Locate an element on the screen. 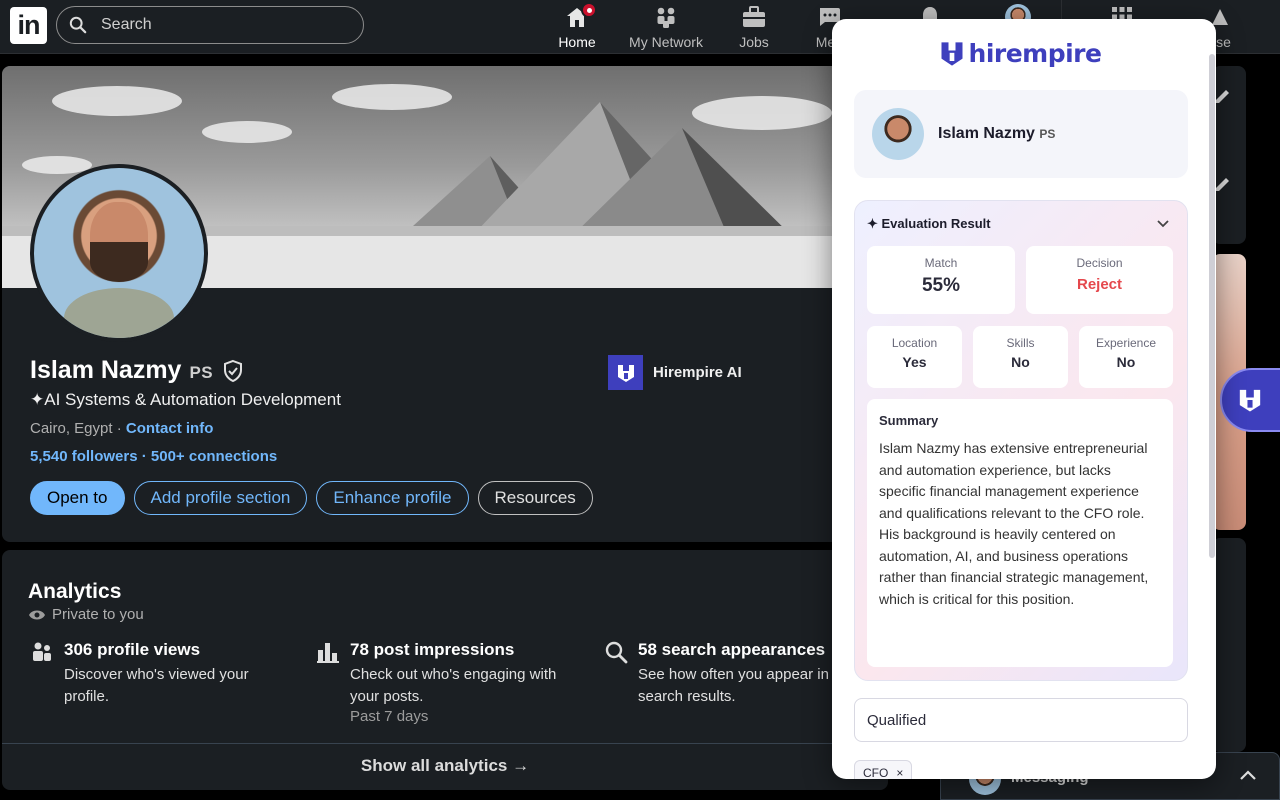 This screenshot has height=800, width=1280. network-icon is located at coordinates (666, 17).